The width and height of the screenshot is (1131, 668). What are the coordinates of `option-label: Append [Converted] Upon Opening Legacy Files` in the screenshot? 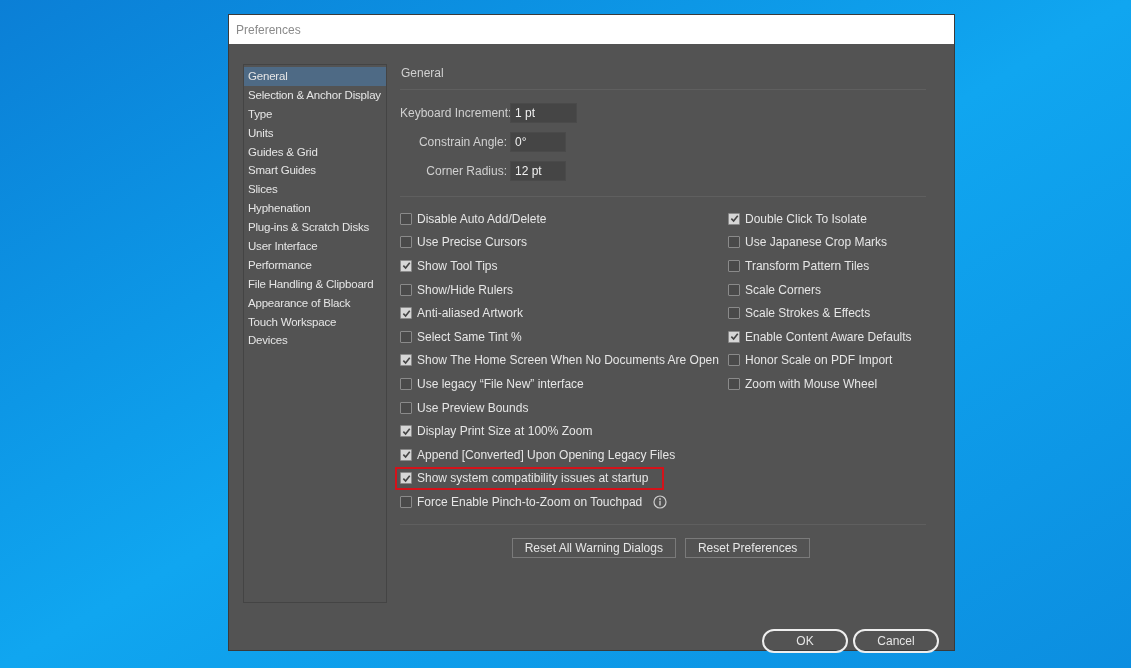 It's located at (546, 455).